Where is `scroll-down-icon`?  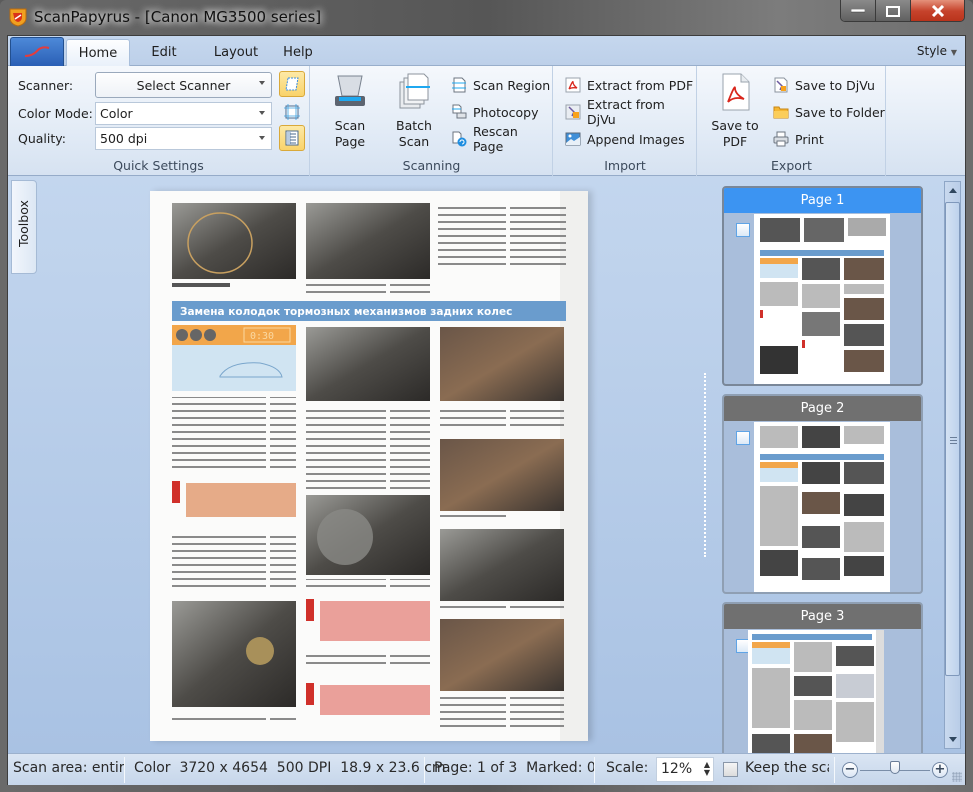 scroll-down-icon is located at coordinates (953, 739).